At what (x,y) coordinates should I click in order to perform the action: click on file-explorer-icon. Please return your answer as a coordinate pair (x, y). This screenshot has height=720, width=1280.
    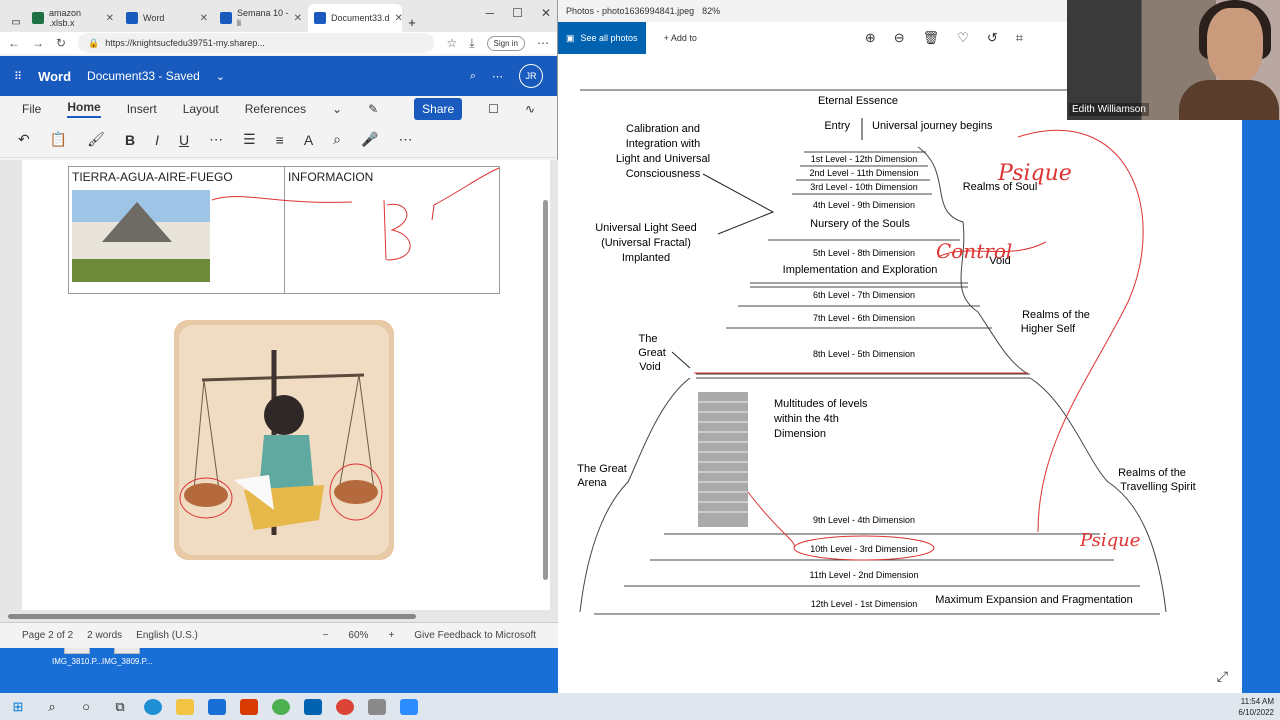
    Looking at the image, I should click on (185, 706).